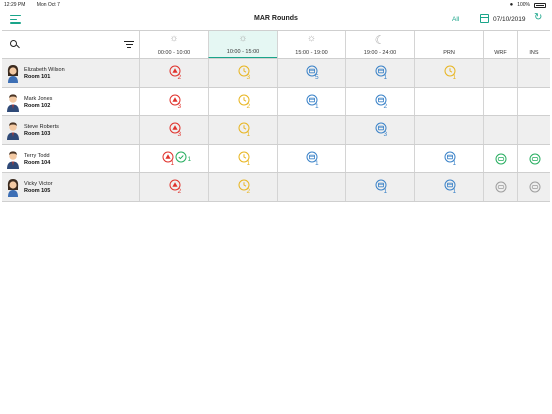  What do you see at coordinates (37, 162) in the screenshot?
I see `patient-room: Room 104` at bounding box center [37, 162].